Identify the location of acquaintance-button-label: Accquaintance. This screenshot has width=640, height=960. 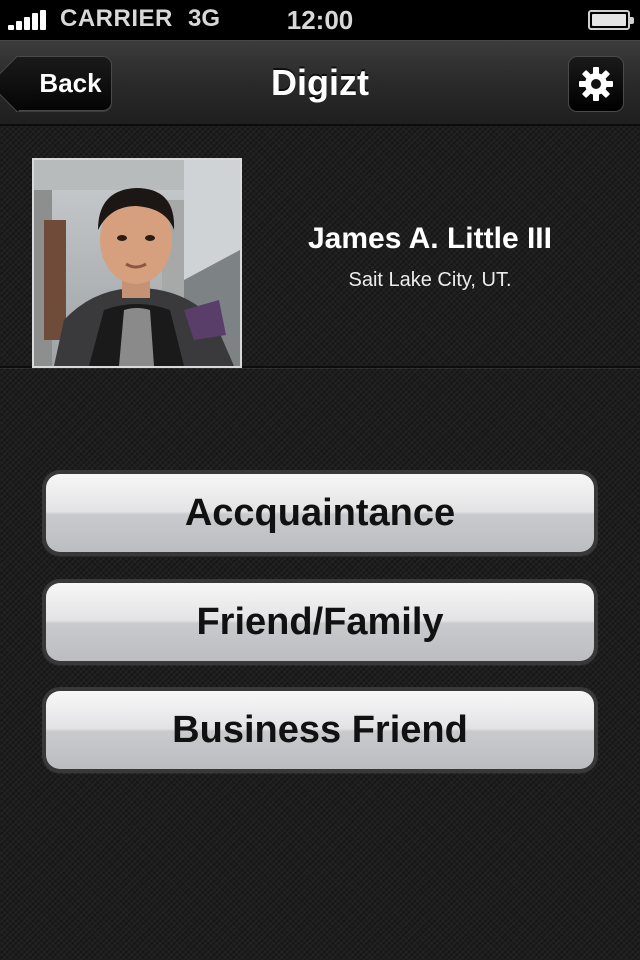
(320, 513).